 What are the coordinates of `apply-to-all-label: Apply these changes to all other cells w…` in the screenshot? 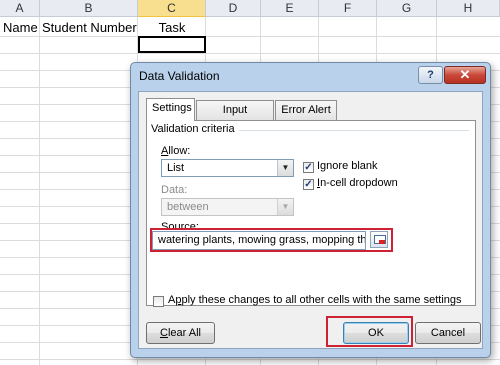 It's located at (315, 300).